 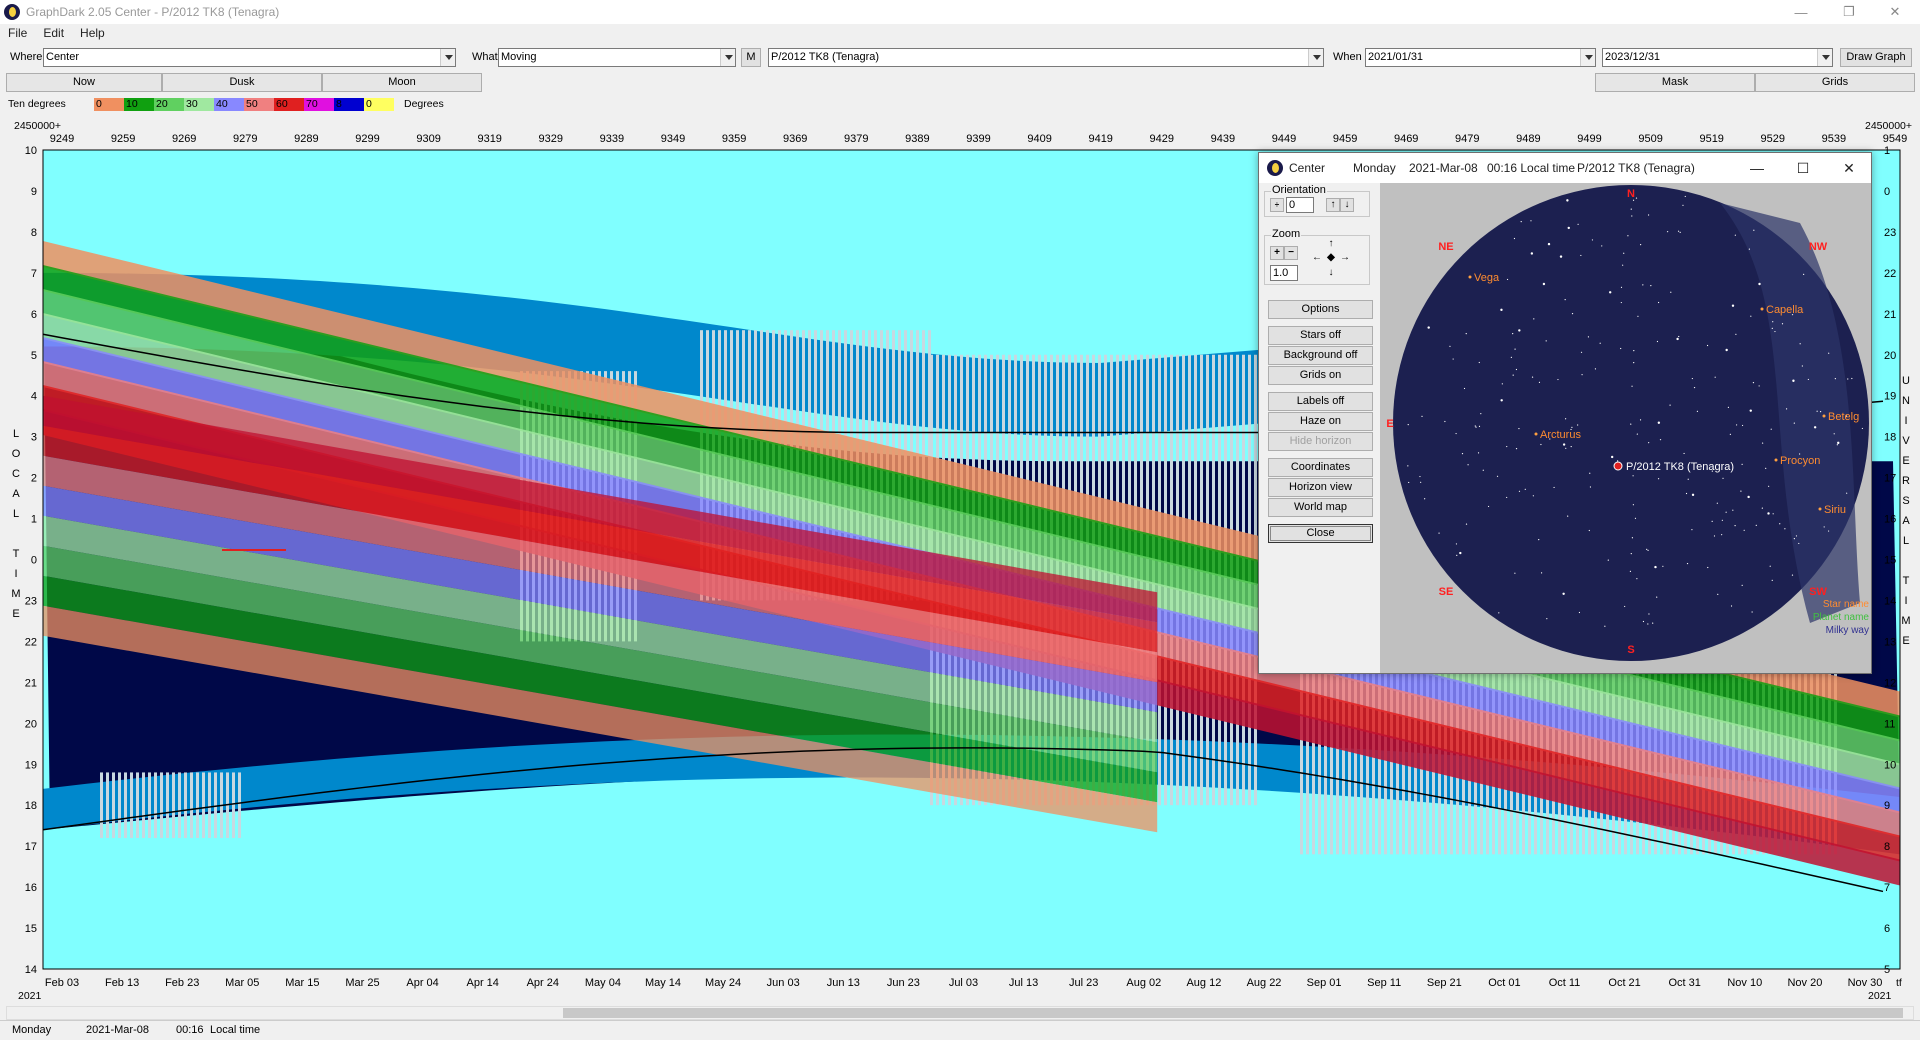 What do you see at coordinates (1445, 247) in the screenshot?
I see `compass-ne: NE` at bounding box center [1445, 247].